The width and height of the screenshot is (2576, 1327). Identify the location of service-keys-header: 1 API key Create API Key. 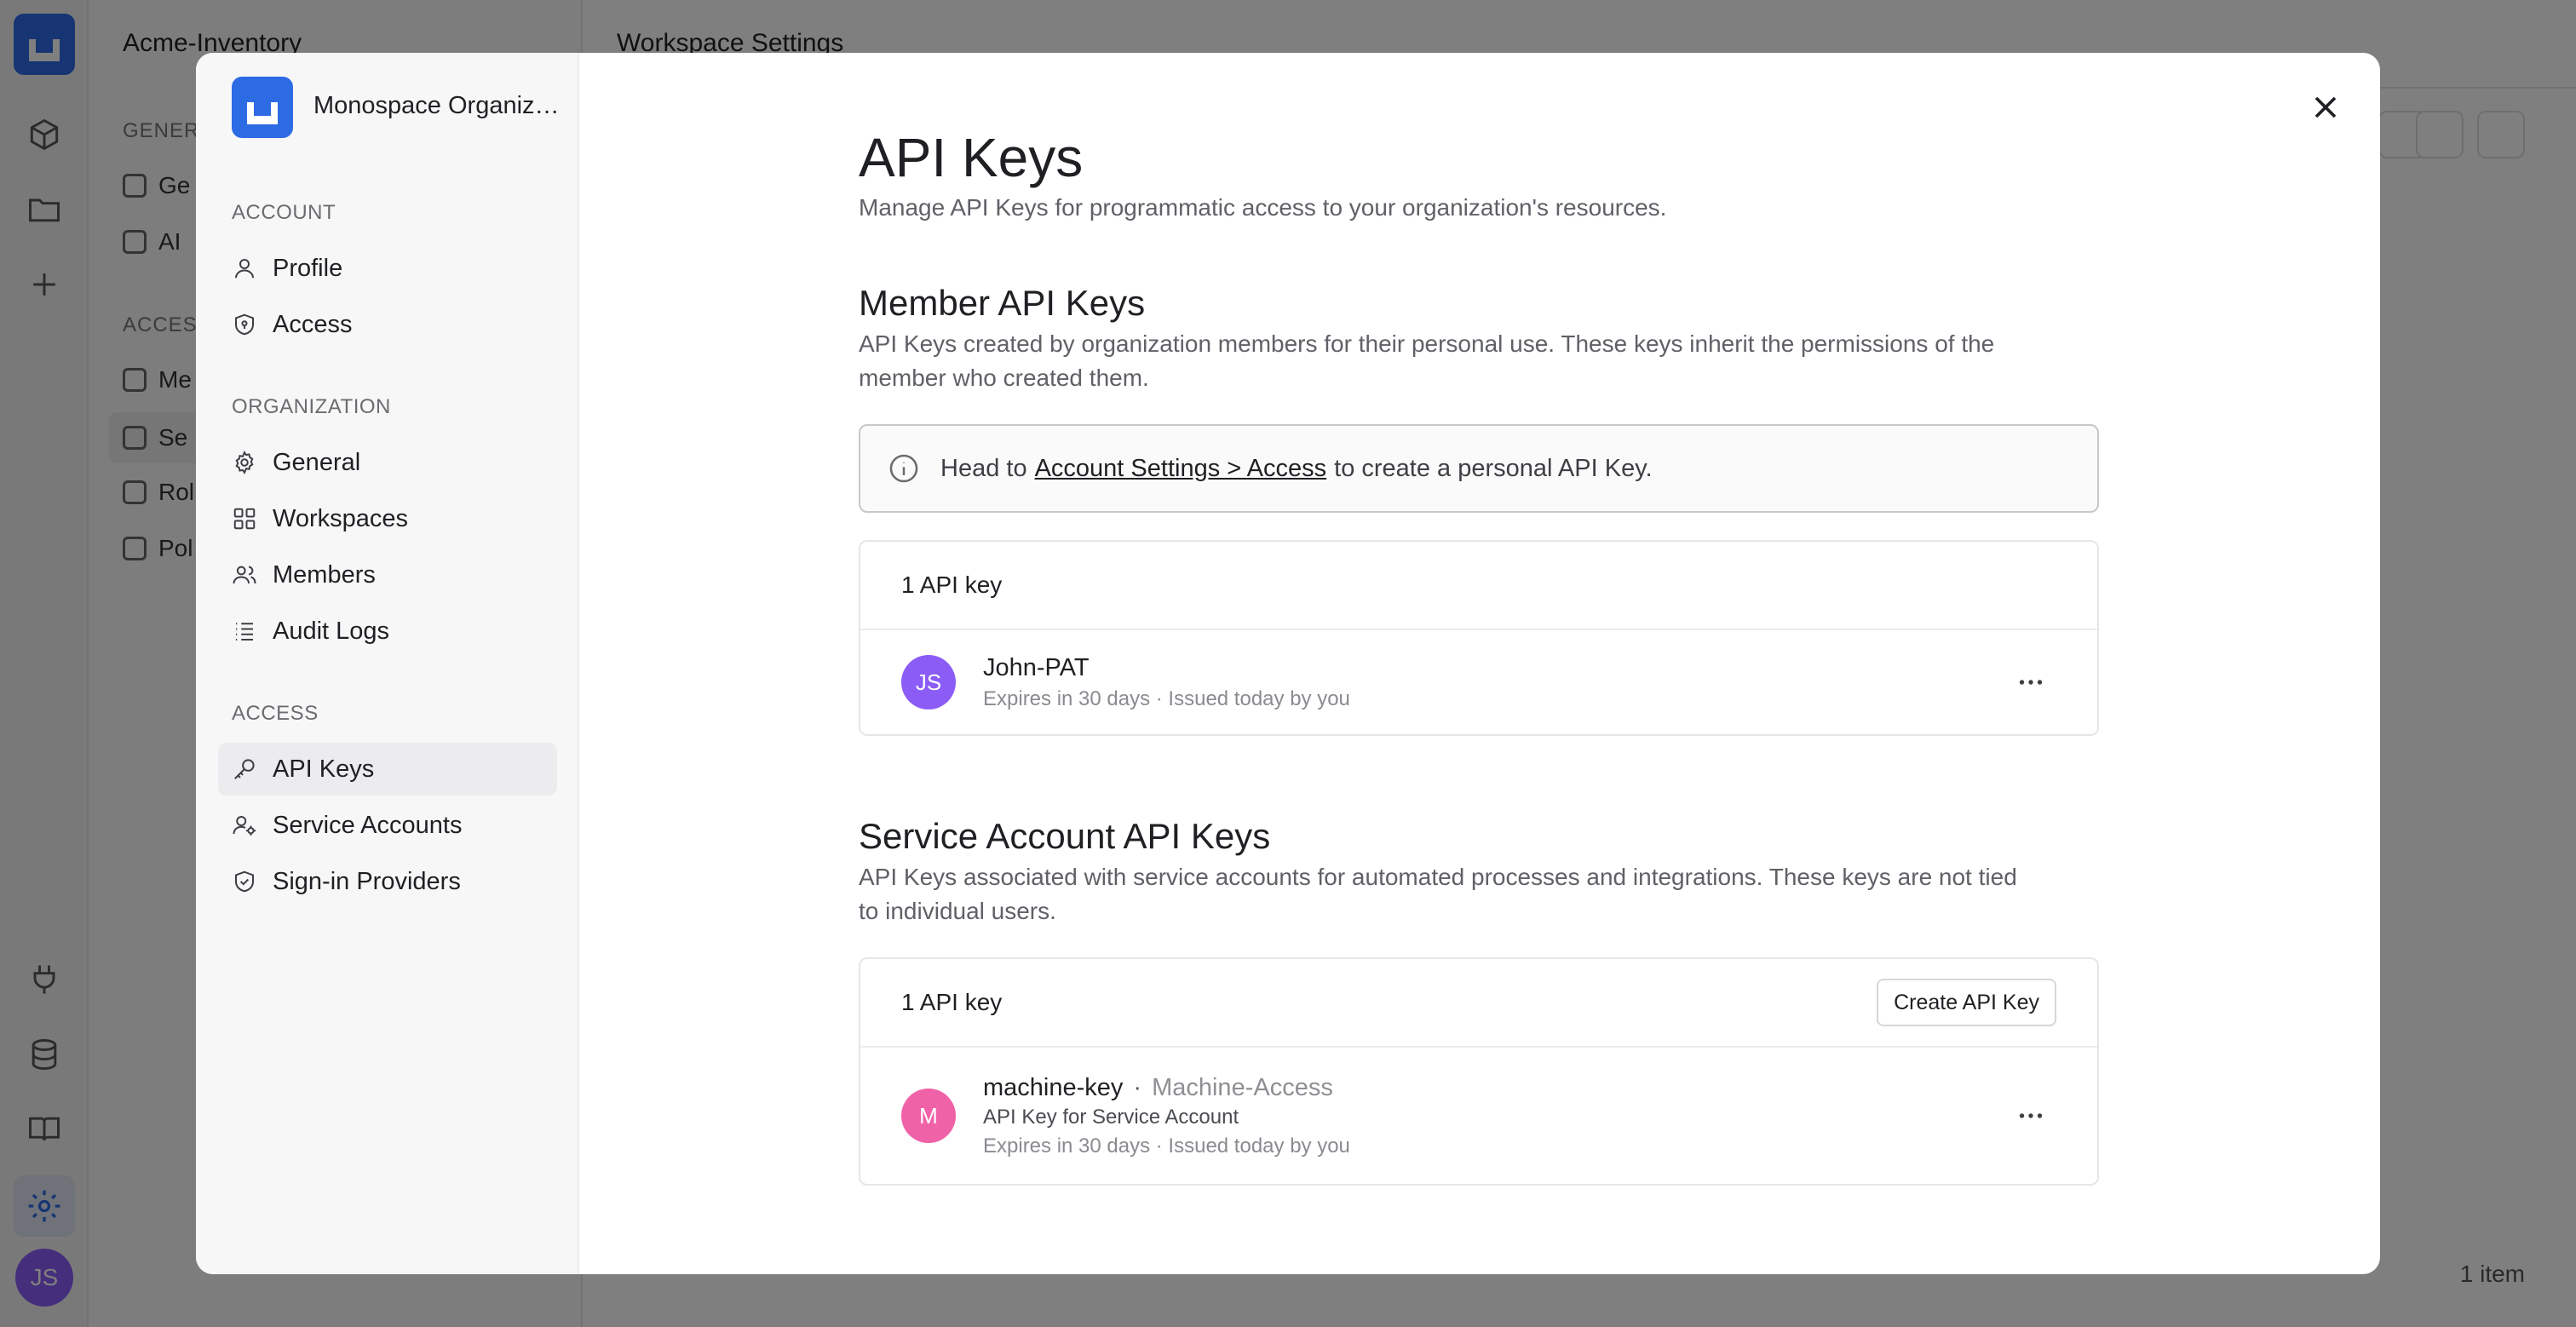
(1478, 1003).